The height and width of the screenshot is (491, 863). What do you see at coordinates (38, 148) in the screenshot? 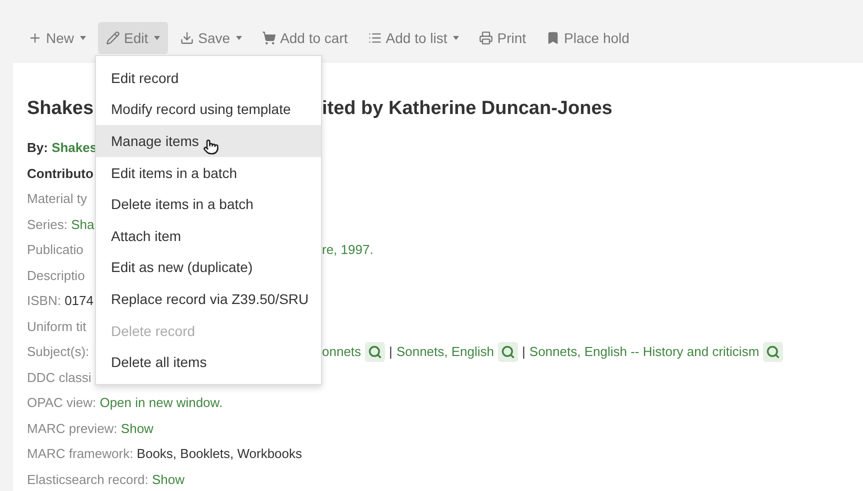
I see `field-label: By:` at bounding box center [38, 148].